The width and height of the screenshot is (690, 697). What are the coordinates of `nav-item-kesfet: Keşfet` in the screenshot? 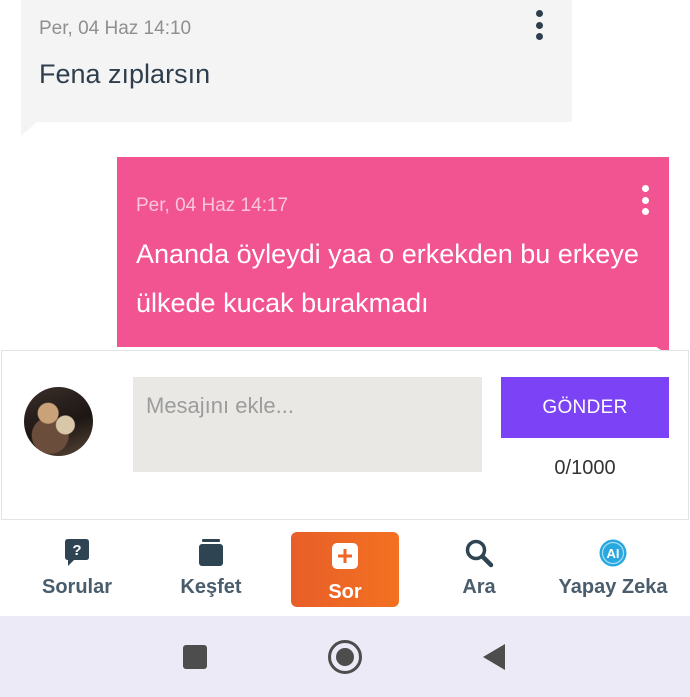 It's located at (211, 568).